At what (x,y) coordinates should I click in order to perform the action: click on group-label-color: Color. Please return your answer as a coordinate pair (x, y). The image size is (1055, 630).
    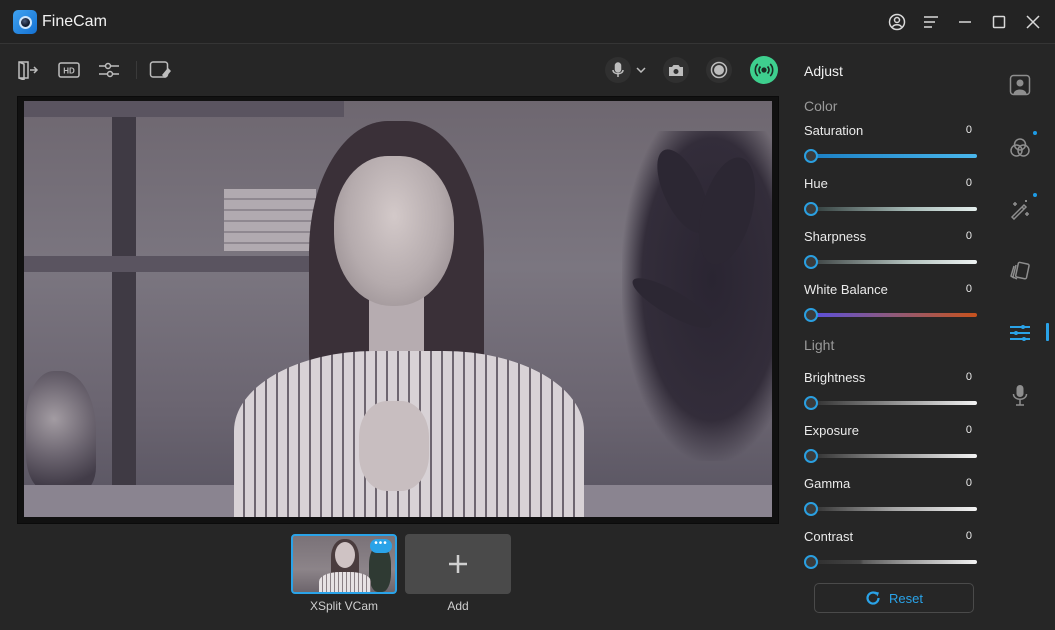
    Looking at the image, I should click on (821, 106).